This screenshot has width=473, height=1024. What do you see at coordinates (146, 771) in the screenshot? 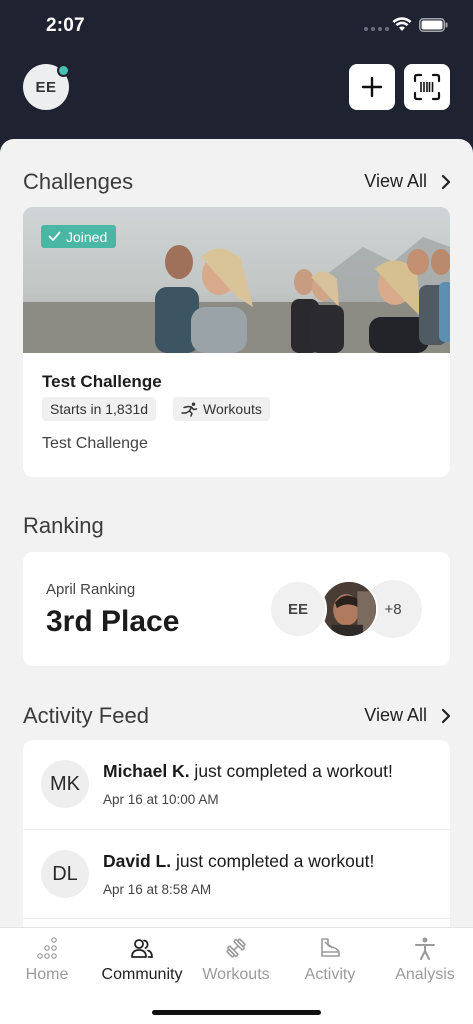
I see `feed-user-name: Michael K.` at bounding box center [146, 771].